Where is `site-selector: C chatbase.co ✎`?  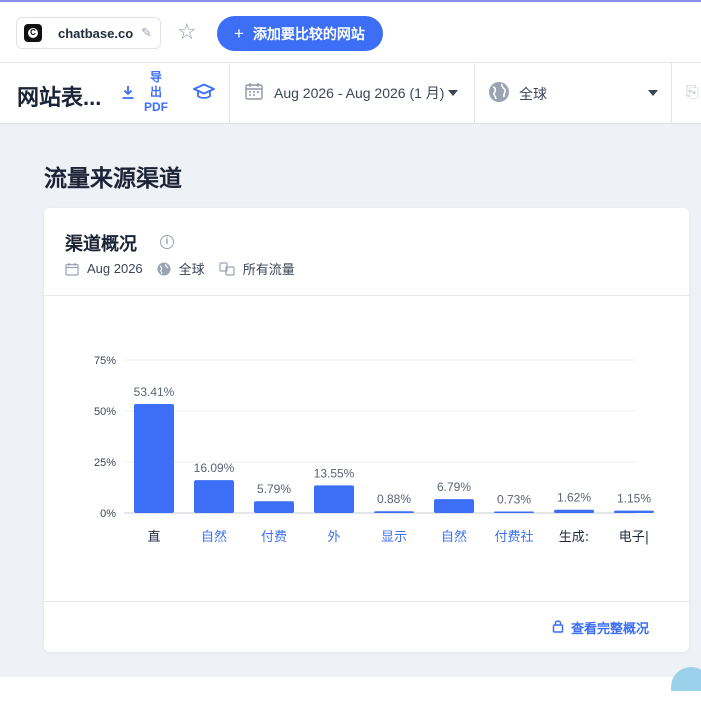 site-selector: C chatbase.co ✎ is located at coordinates (88, 33).